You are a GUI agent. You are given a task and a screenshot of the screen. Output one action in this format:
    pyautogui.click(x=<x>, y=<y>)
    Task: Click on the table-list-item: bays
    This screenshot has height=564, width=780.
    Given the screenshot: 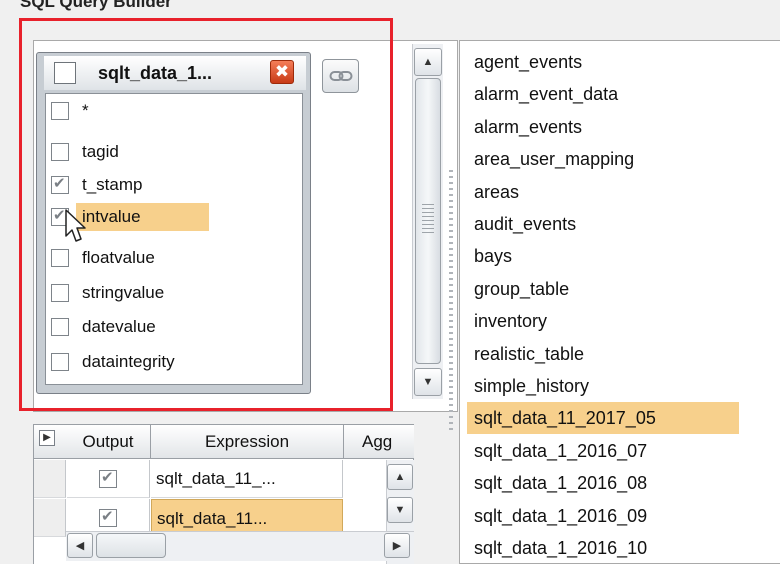 What is the action you would take?
    pyautogui.click(x=617, y=256)
    